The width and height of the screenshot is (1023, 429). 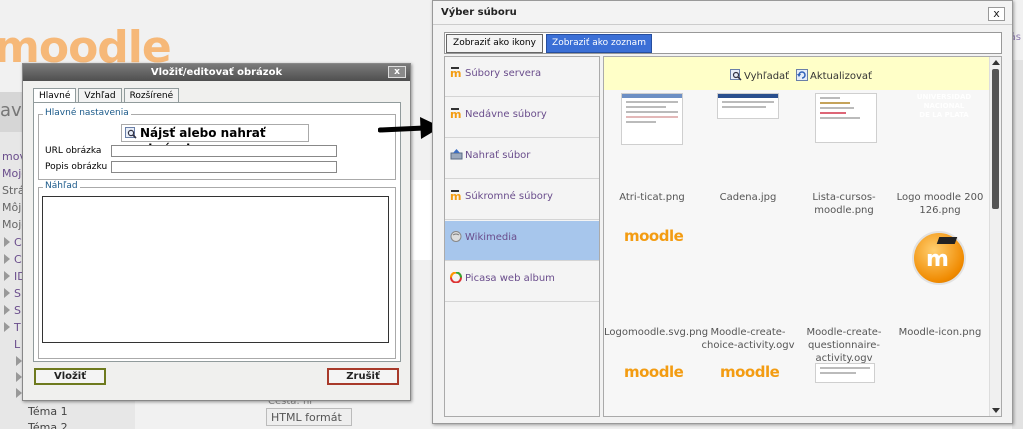 I want to click on url-field, so click(x=224, y=151).